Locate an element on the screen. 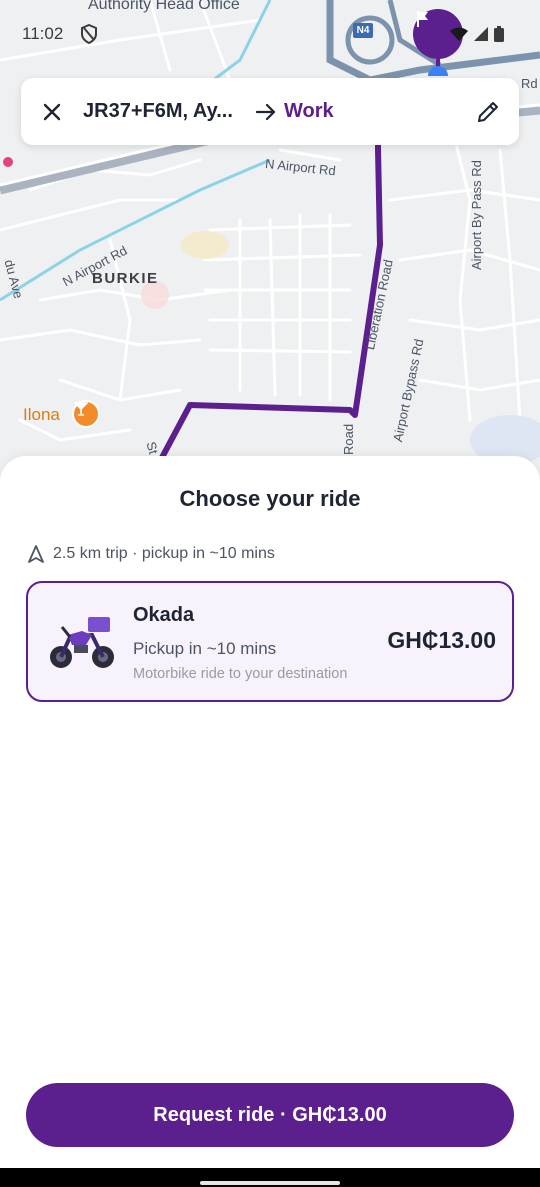 The image size is (540, 1187). system-nav-bar is located at coordinates (270, 1177).